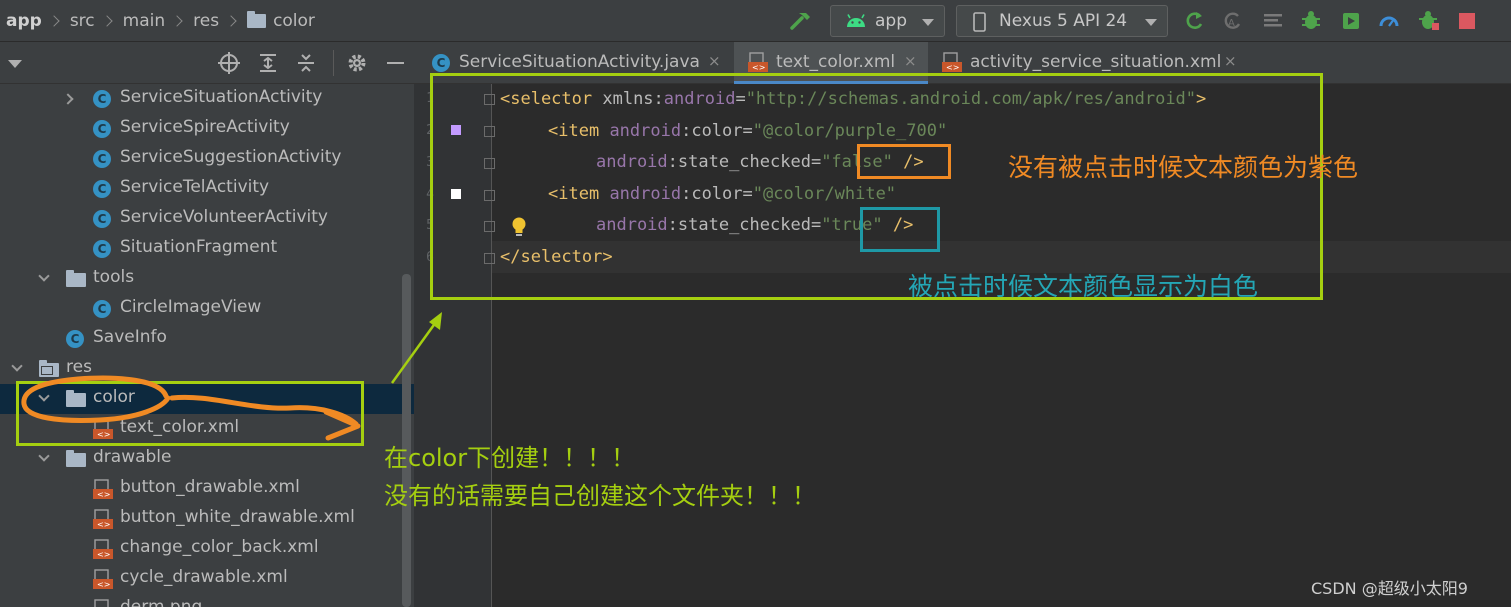 Image resolution: width=1511 pixels, height=607 pixels. Describe the element at coordinates (1389, 588) in the screenshot. I see `watermark: CSDN @超级小太阳9` at that location.